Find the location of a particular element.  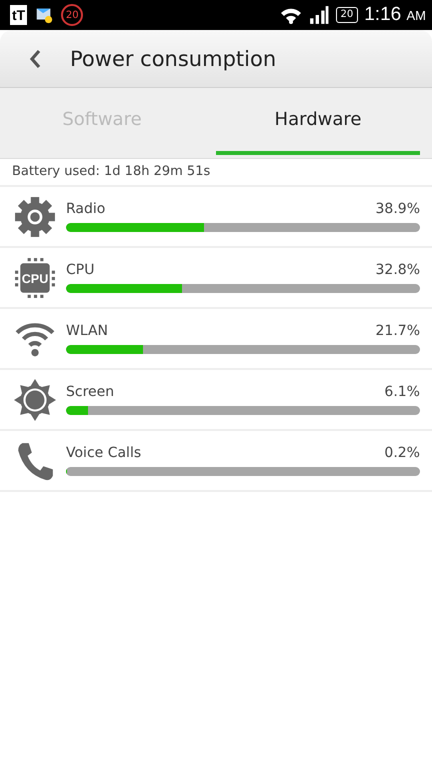

hardware-name: CPU is located at coordinates (80, 270).